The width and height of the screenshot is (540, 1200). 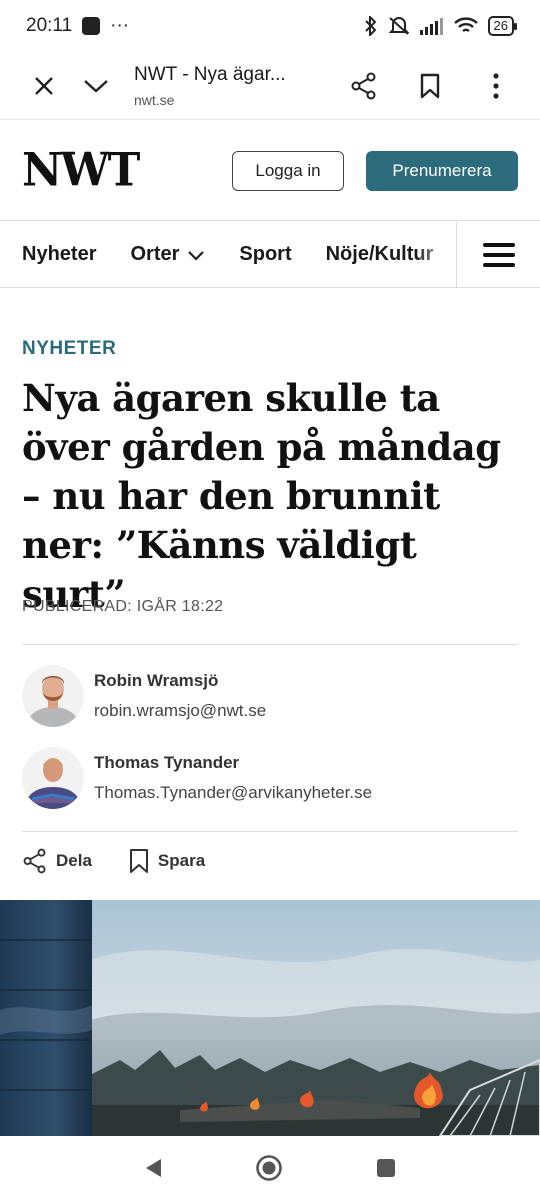 I want to click on hamburger-icon, so click(x=498, y=255).